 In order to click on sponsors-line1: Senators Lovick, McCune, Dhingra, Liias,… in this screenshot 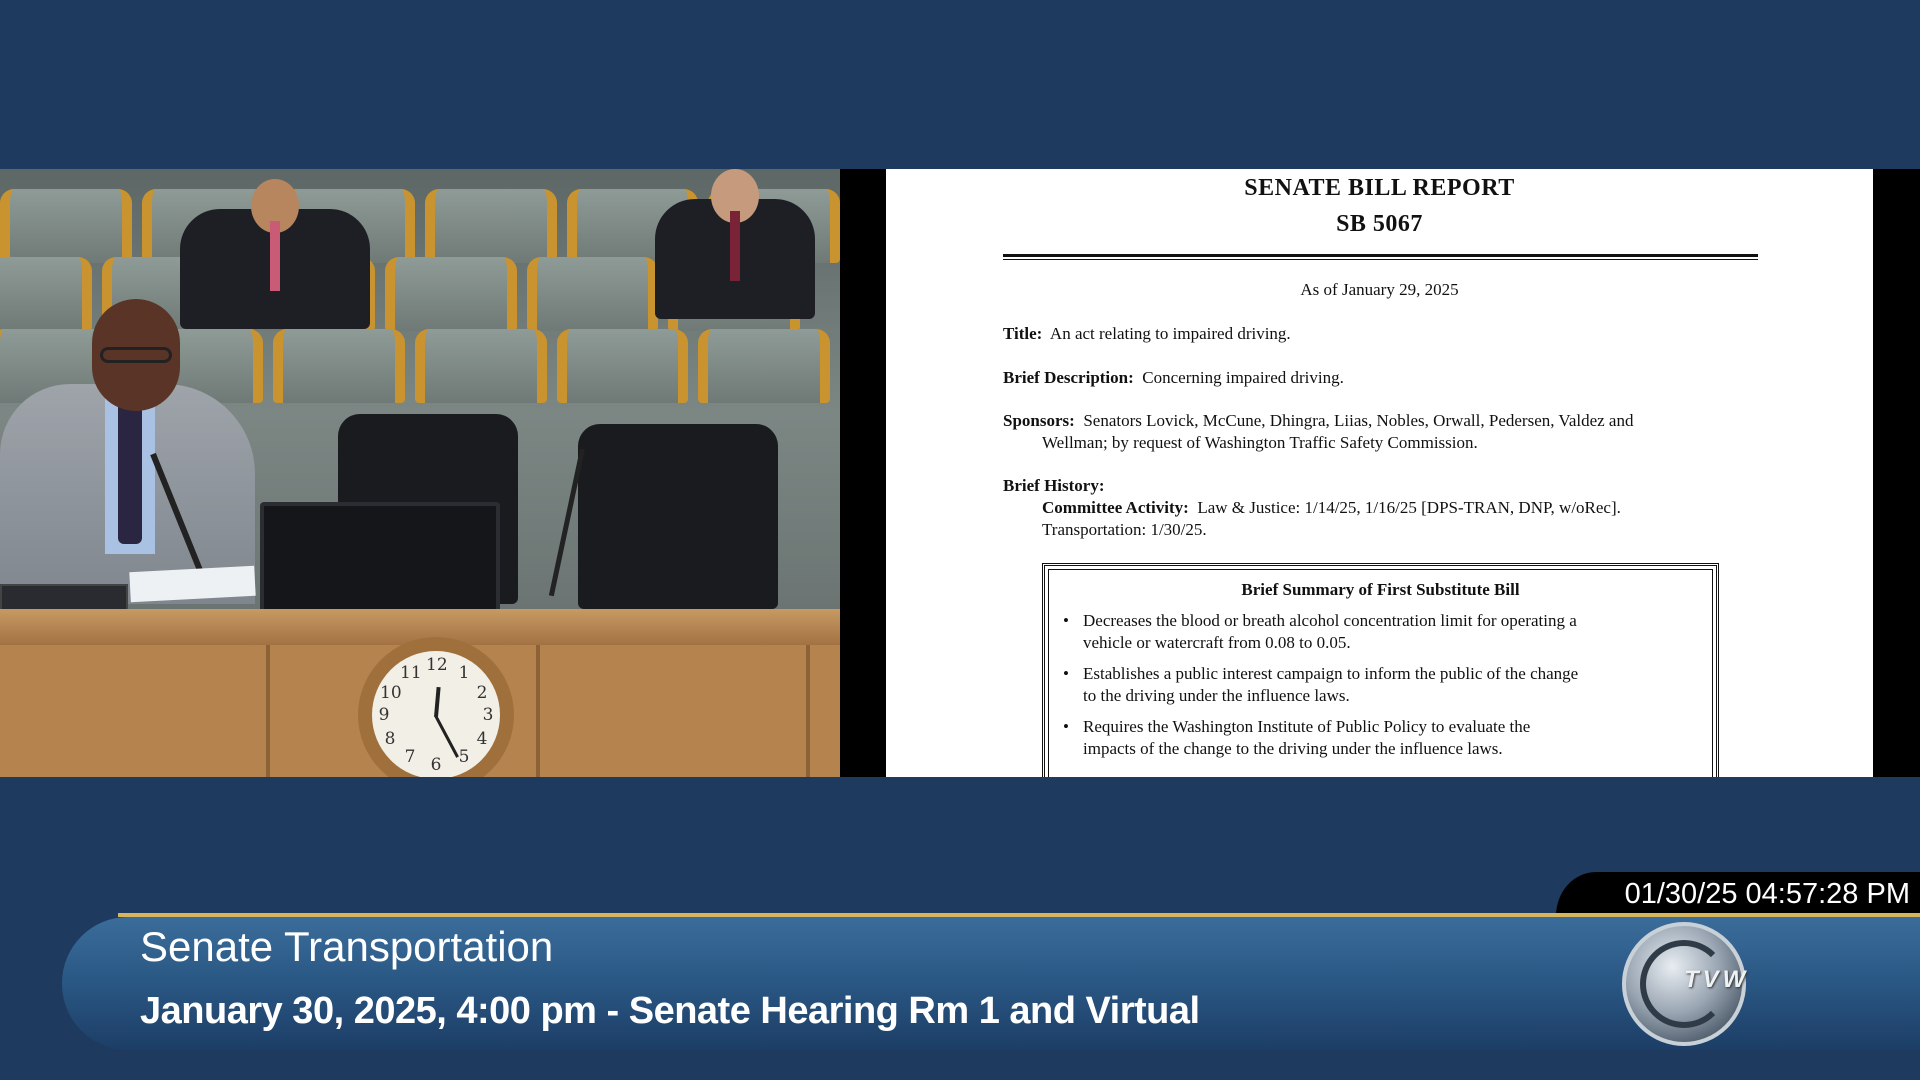, I will do `click(1358, 420)`.